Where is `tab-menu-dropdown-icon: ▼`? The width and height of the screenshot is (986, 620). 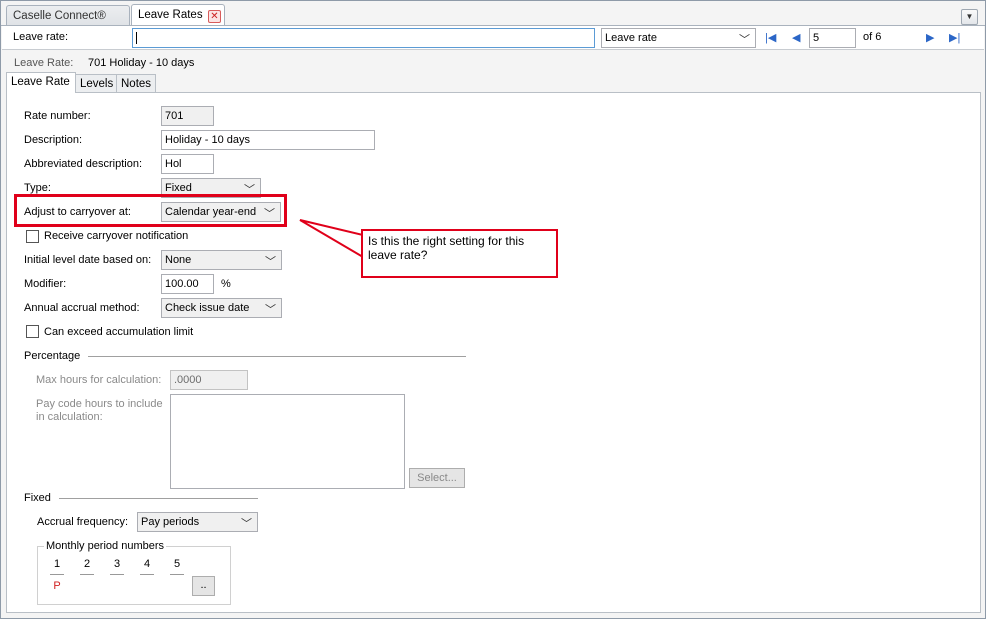
tab-menu-dropdown-icon: ▼ is located at coordinates (969, 17).